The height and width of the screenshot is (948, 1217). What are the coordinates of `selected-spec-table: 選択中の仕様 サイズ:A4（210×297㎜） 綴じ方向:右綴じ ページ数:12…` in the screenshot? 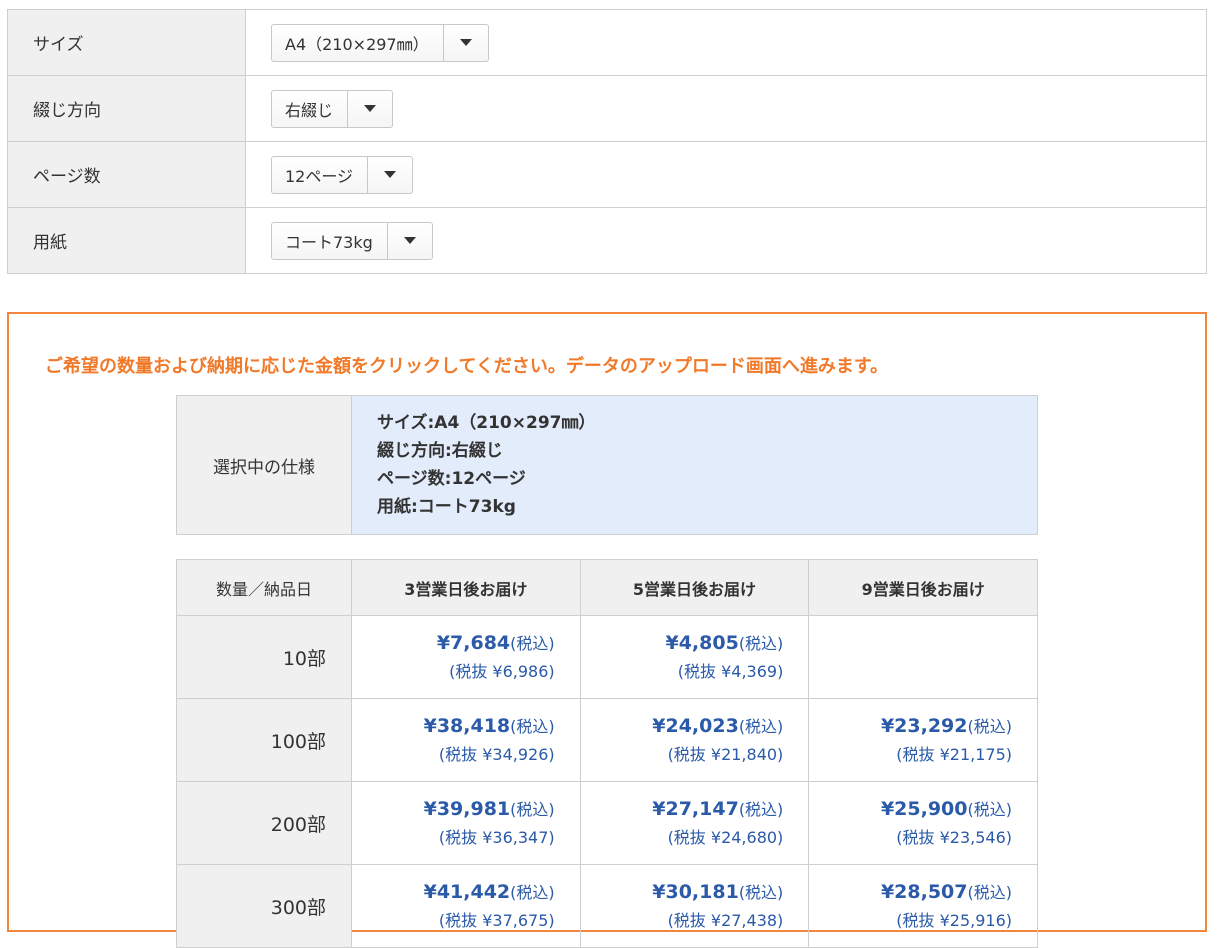 It's located at (607, 465).